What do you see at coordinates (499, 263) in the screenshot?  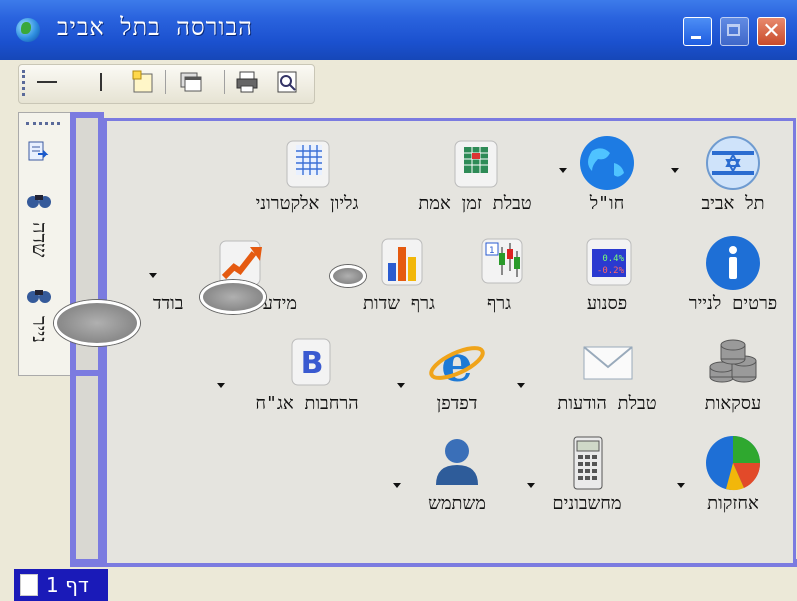 I see `candlestick-icon: 1` at bounding box center [499, 263].